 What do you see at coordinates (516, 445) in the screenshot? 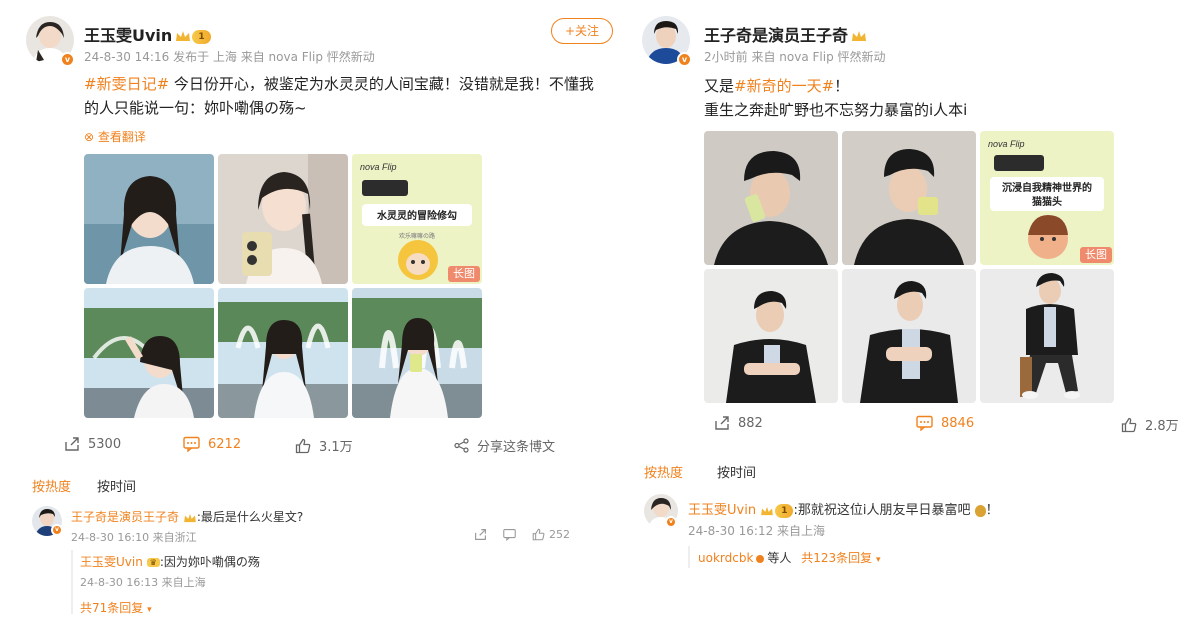
I see `share-post-label: 分享这条博文` at bounding box center [516, 445].